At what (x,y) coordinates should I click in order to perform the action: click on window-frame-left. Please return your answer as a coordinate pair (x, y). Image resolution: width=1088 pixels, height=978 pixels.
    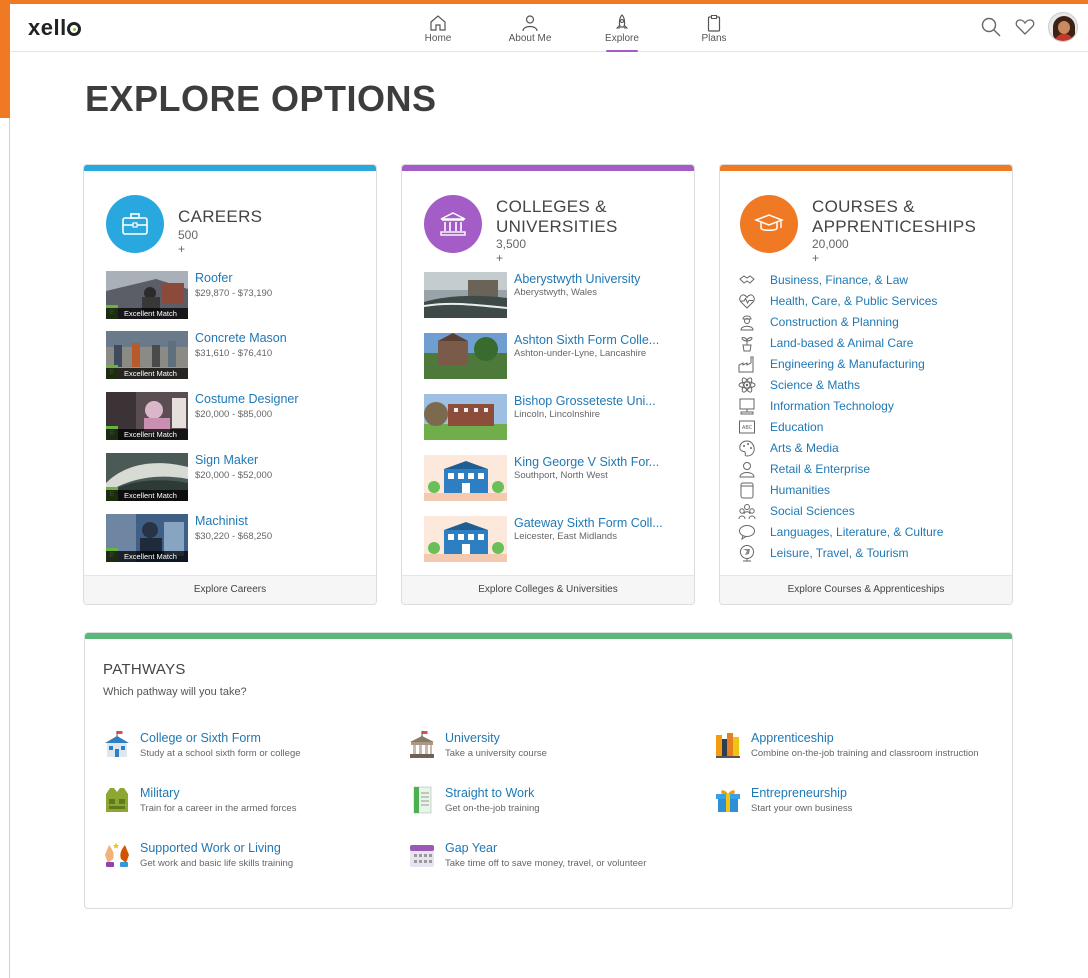
    Looking at the image, I should click on (5, 59).